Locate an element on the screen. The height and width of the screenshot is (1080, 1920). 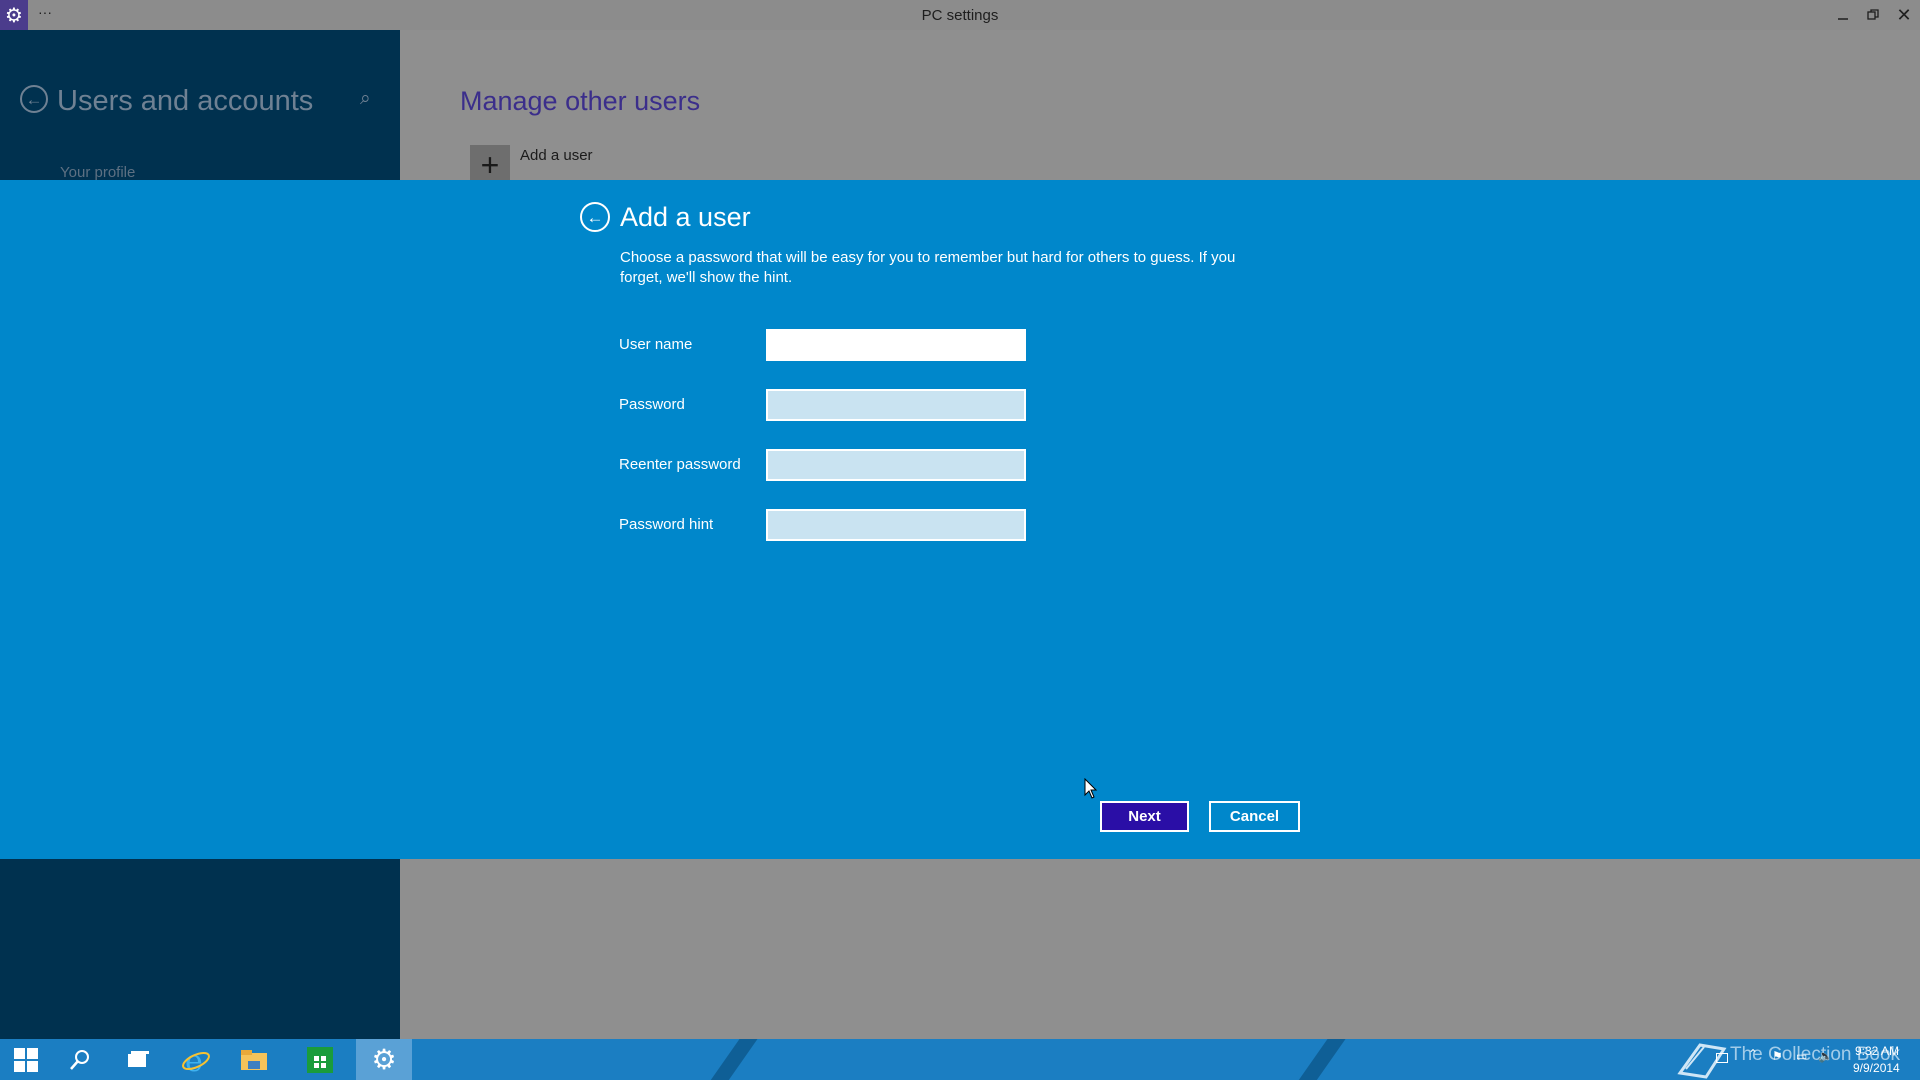
restore-icon is located at coordinates (1873, 15).